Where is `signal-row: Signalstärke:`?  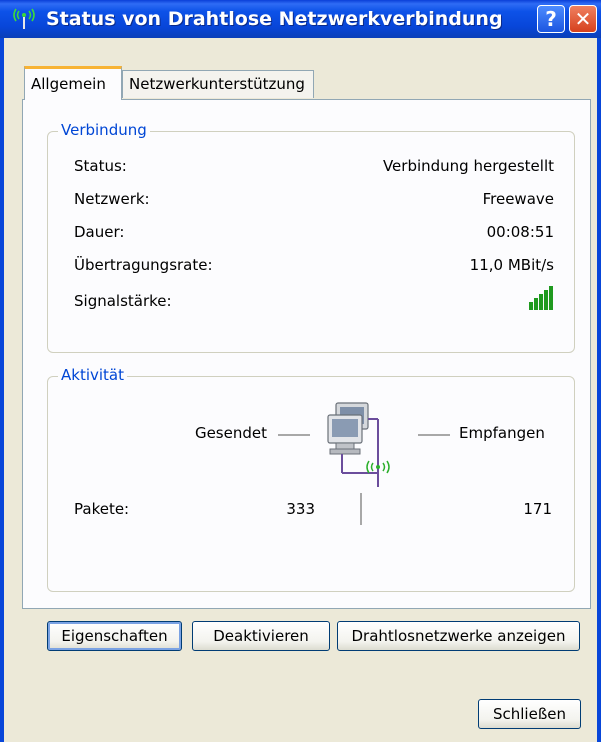
signal-row: Signalstärke: is located at coordinates (314, 300).